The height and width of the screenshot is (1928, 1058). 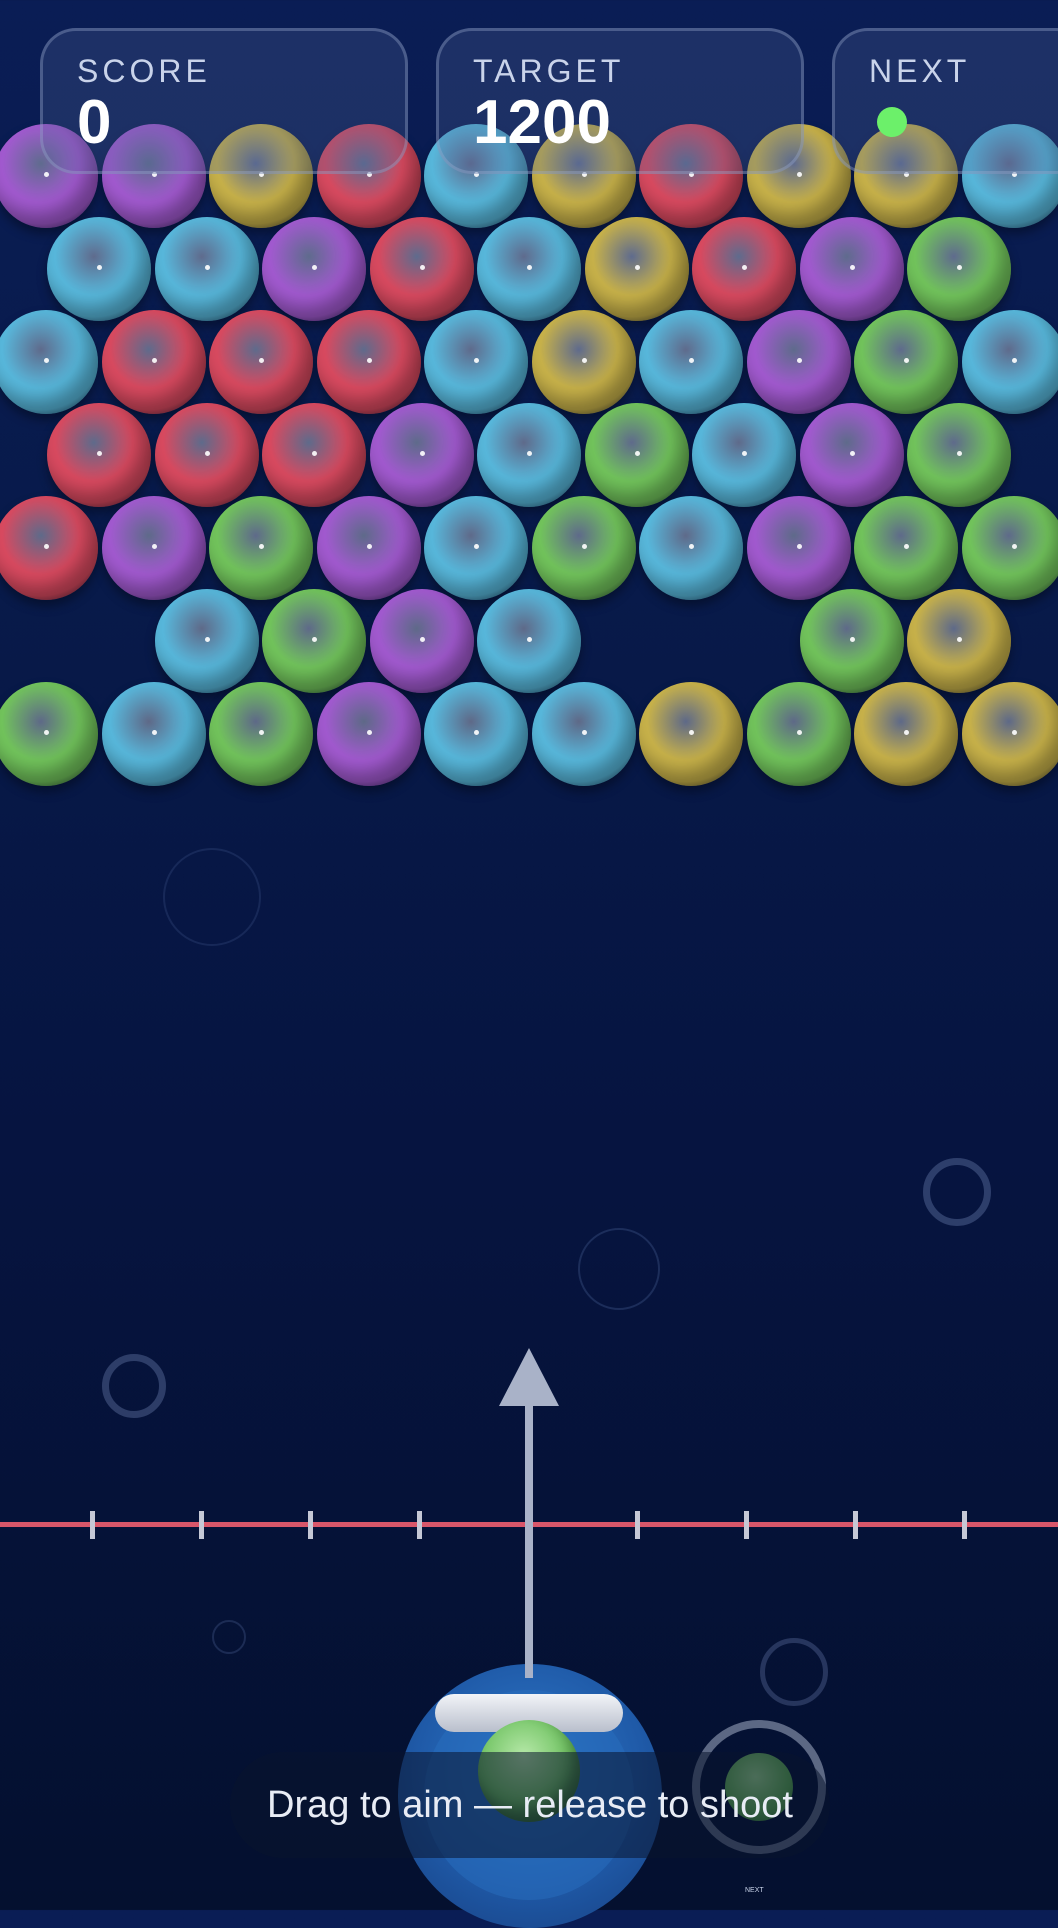 I want to click on hint-text: Drag to aim — release to shoot, so click(x=530, y=1805).